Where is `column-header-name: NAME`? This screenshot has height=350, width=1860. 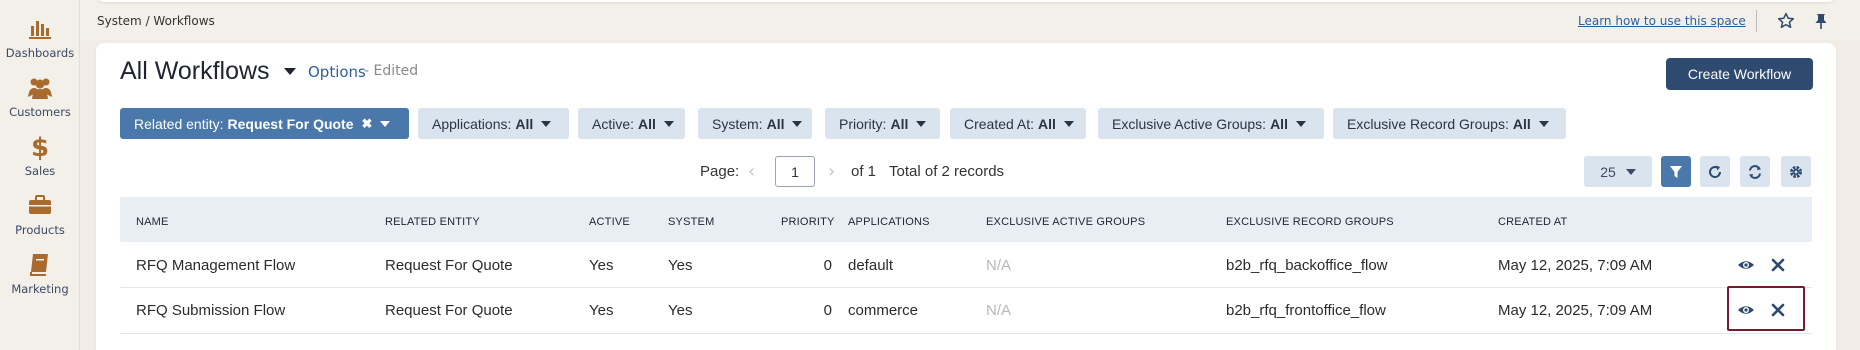 column-header-name: NAME is located at coordinates (152, 222).